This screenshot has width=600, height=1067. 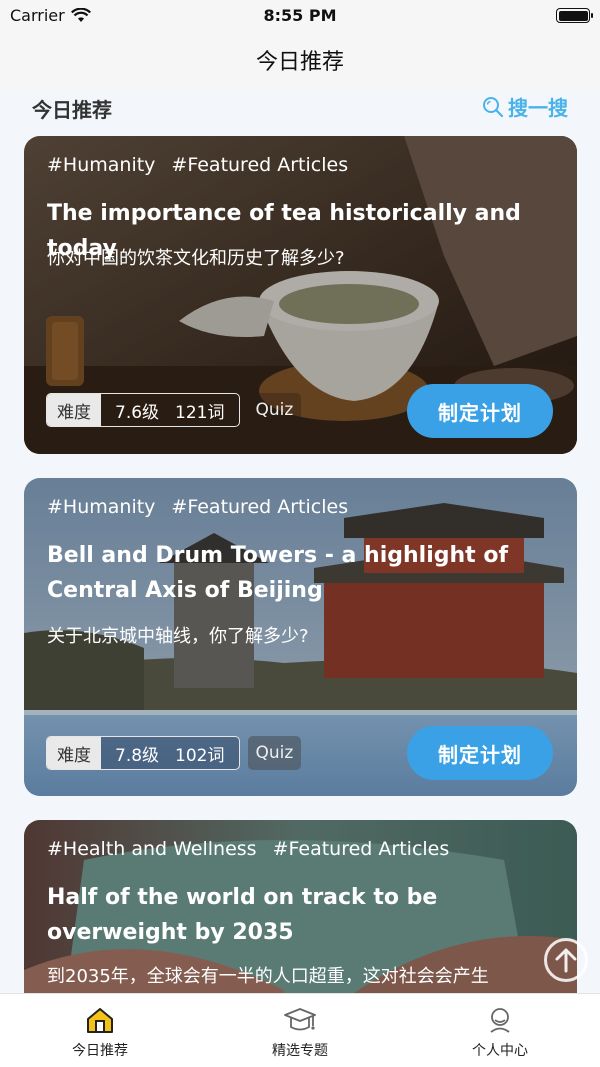 I want to click on word-count: 121词, so click(x=200, y=412).